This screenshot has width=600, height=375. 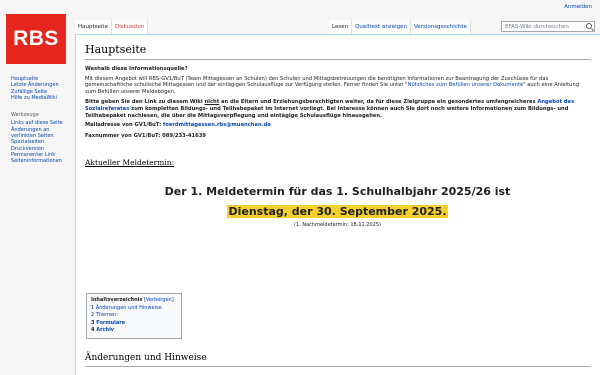 I want to click on tab-read: Lesen, so click(x=341, y=27).